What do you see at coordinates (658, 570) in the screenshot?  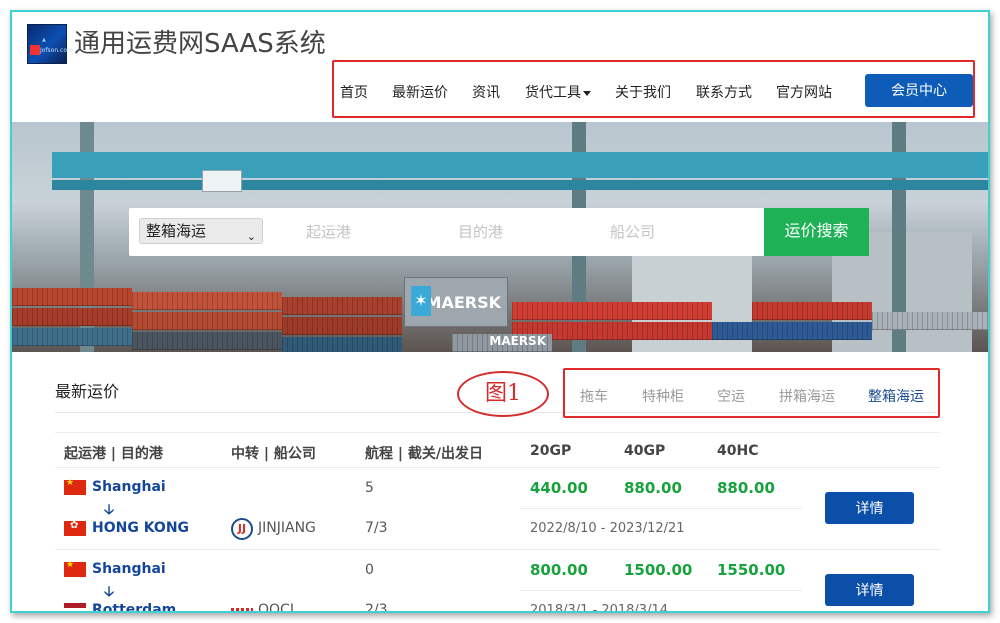 I see `price-40gp: 1500.00` at bounding box center [658, 570].